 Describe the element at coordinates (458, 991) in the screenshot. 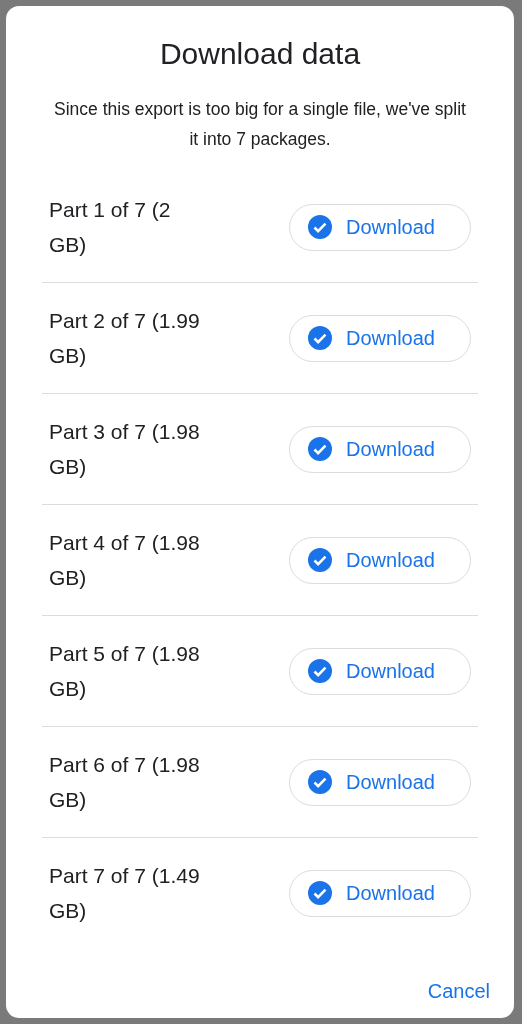

I see `cancel-button: Cancel` at that location.